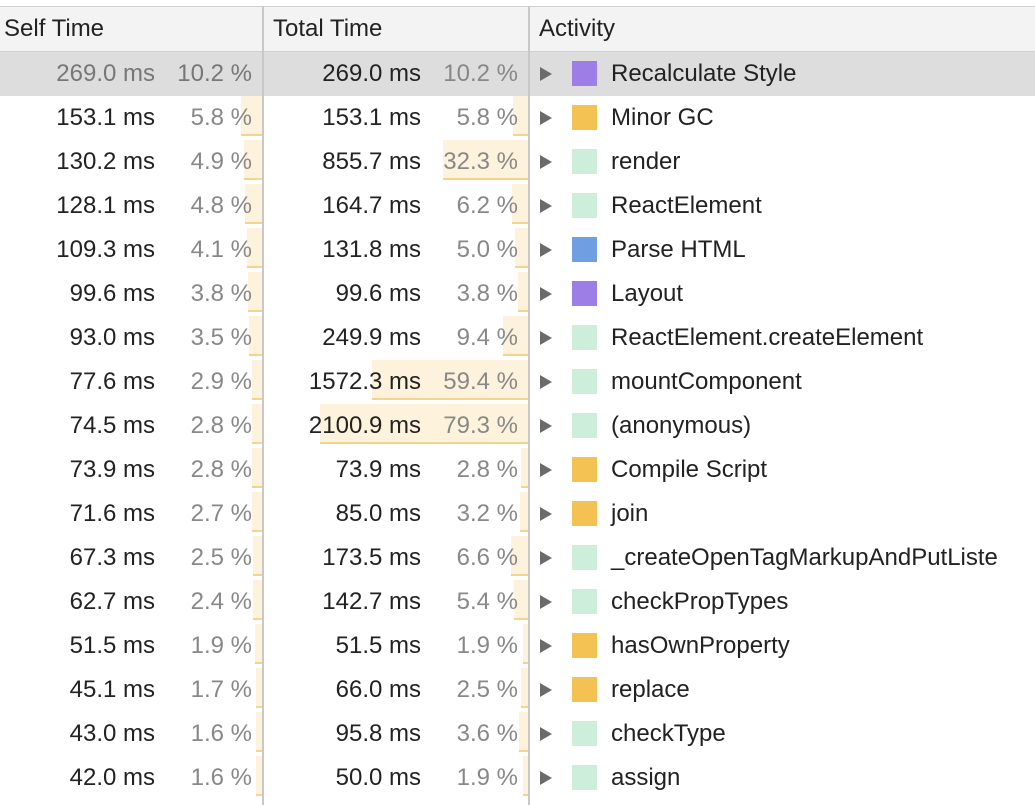  I want to click on activity-cell: mountComponent, so click(782, 382).